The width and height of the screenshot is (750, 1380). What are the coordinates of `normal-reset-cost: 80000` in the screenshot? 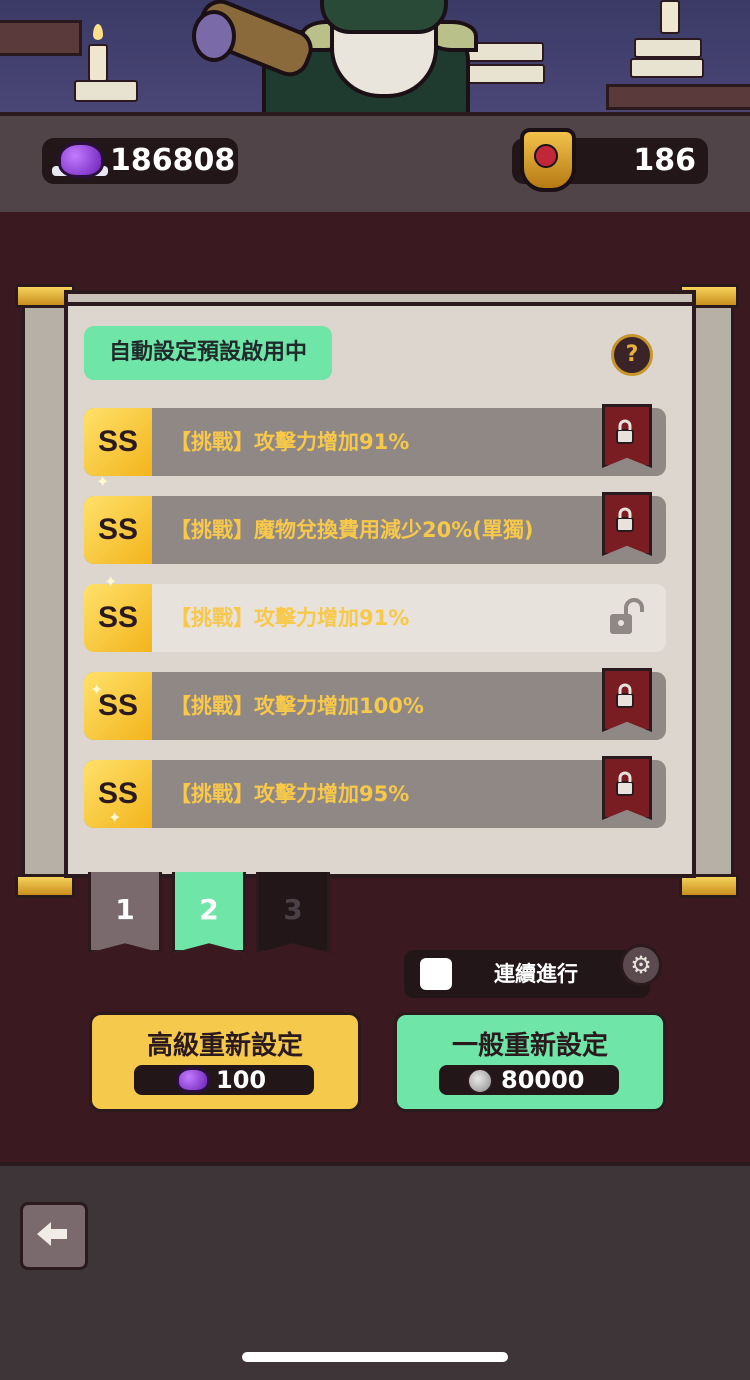 It's located at (529, 1080).